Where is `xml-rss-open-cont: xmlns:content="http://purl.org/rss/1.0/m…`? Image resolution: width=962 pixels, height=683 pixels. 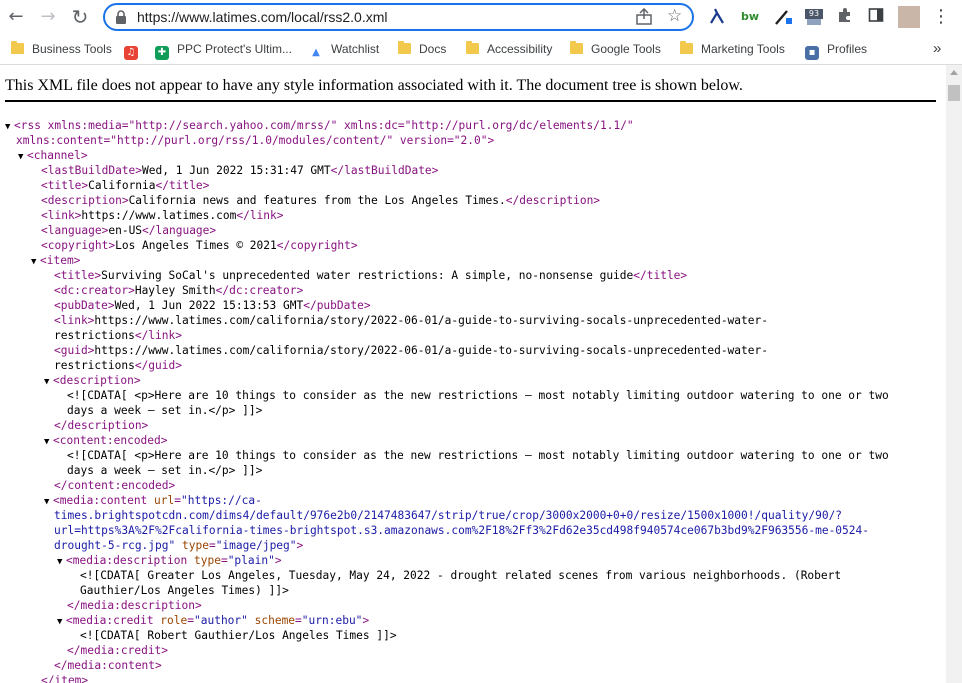
xml-rss-open-cont: xmlns:content="http://purl.org/rss/1.0/m… is located at coordinates (255, 140).